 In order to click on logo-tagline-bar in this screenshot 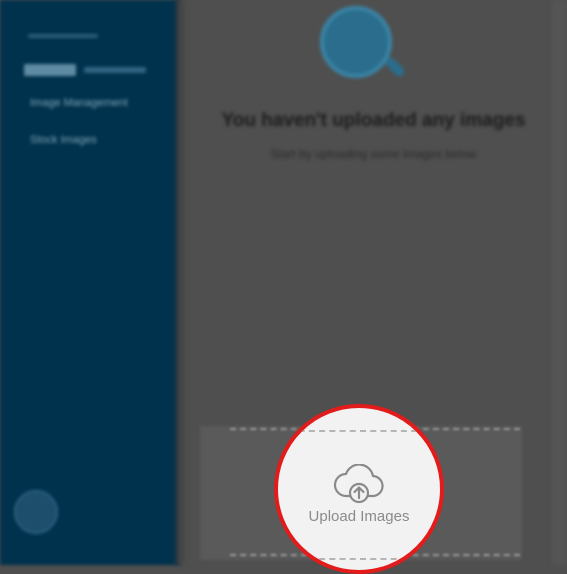, I will do `click(63, 36)`.